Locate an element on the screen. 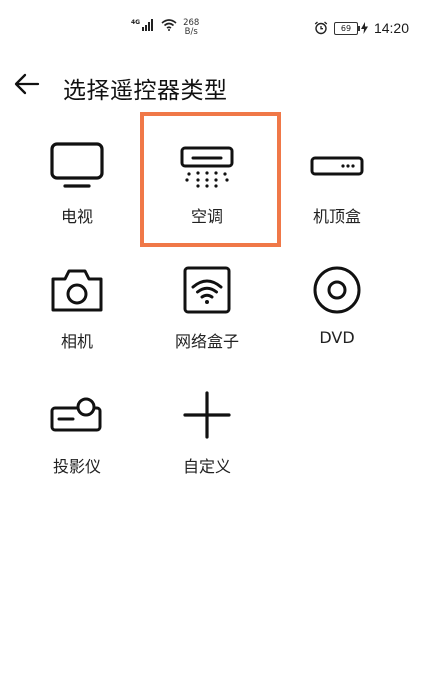  device-air-conditioner: 空调 is located at coordinates (207, 180).